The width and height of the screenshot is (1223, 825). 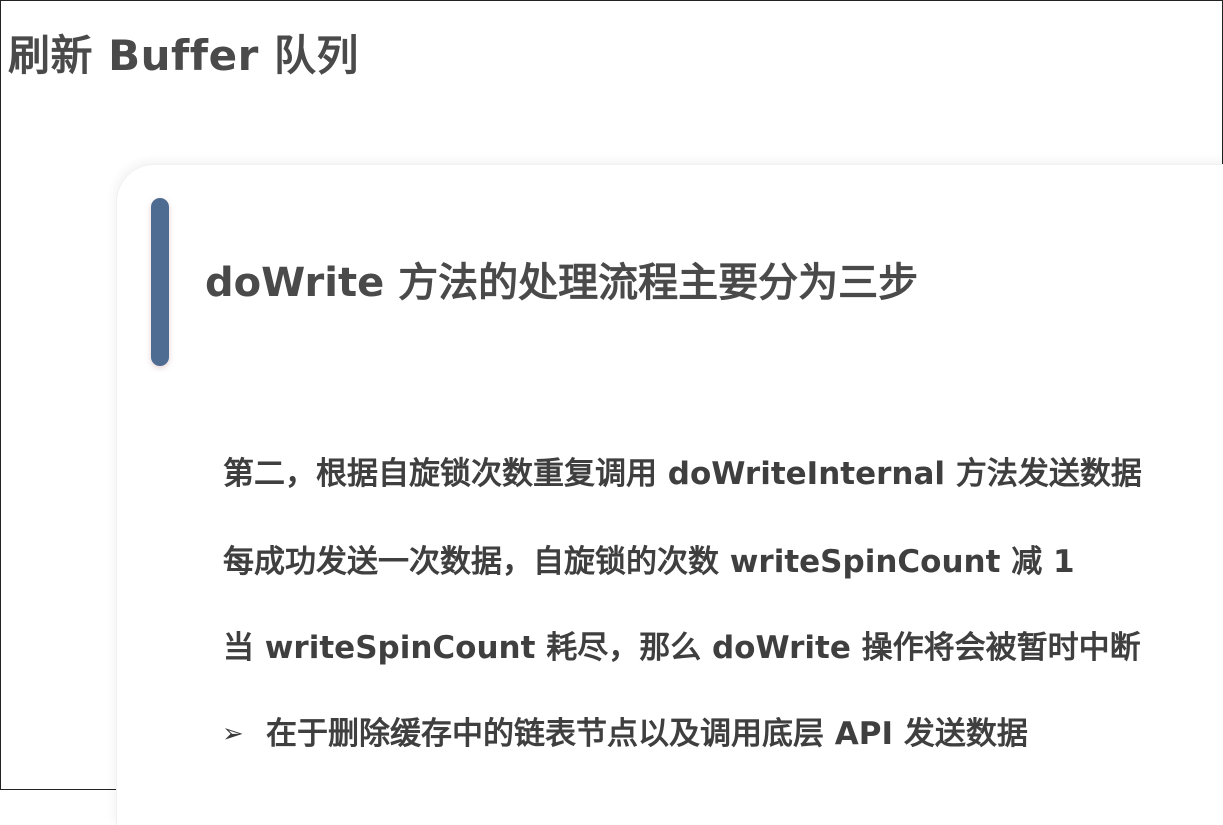 I want to click on body-line-1: 第二，根据自旋锁次数重复调用 doWriteInternal 方法发送数据, so click(x=682, y=474).